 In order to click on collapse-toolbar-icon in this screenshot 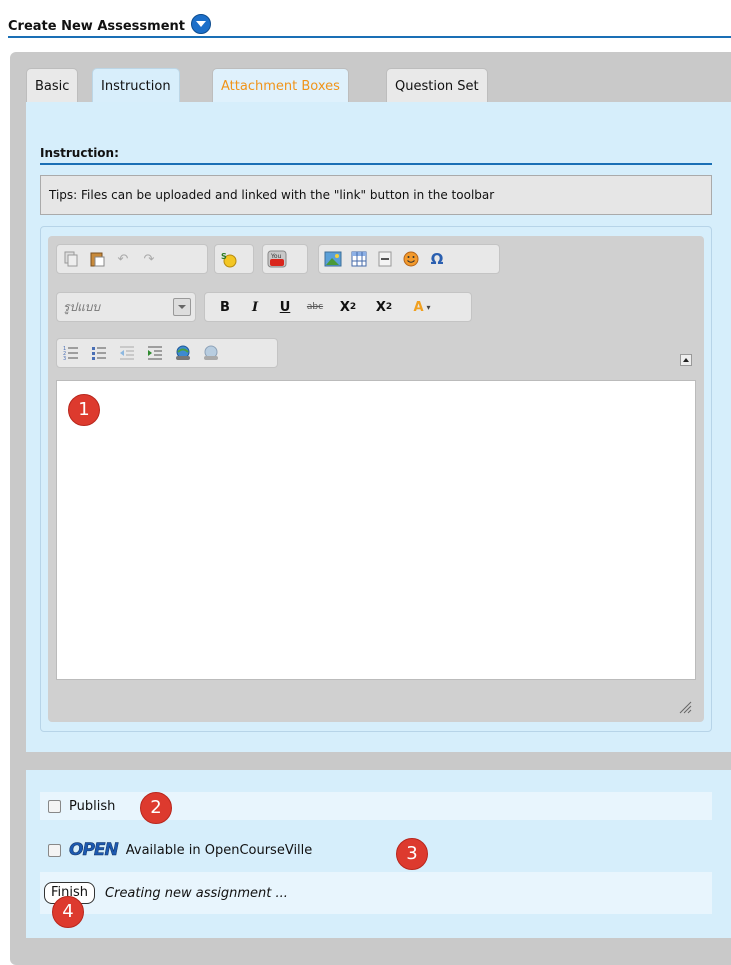, I will do `click(686, 360)`.